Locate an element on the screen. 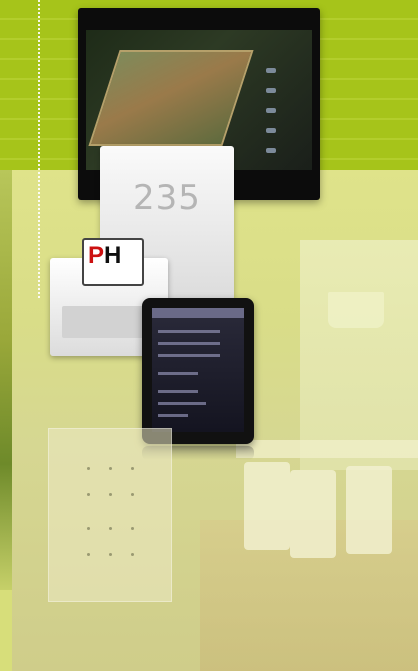 This screenshot has width=418, height=671. tablet-header is located at coordinates (198, 313).